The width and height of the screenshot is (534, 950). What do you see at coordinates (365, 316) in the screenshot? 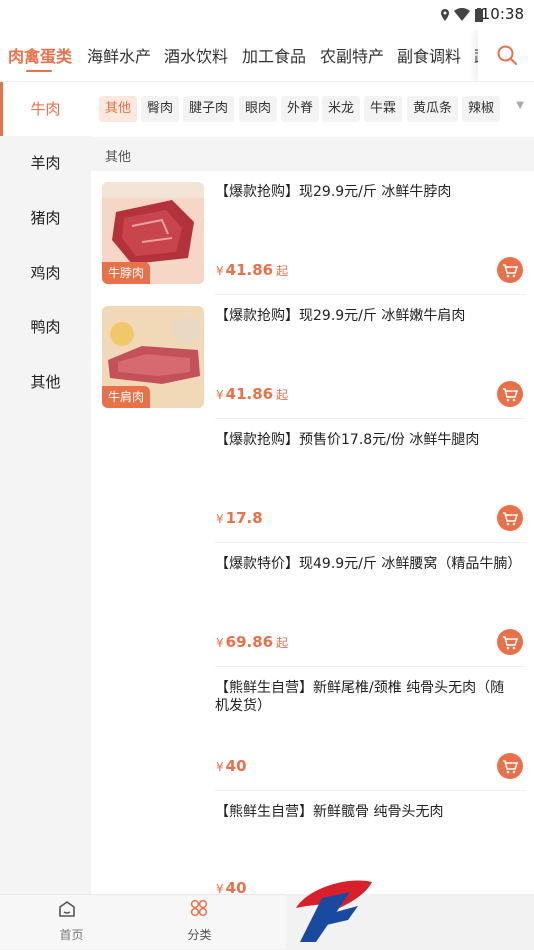
I see `product-title: 【爆款抢购】现29.9元/斤 冰鲜嫩牛肩肉` at bounding box center [365, 316].